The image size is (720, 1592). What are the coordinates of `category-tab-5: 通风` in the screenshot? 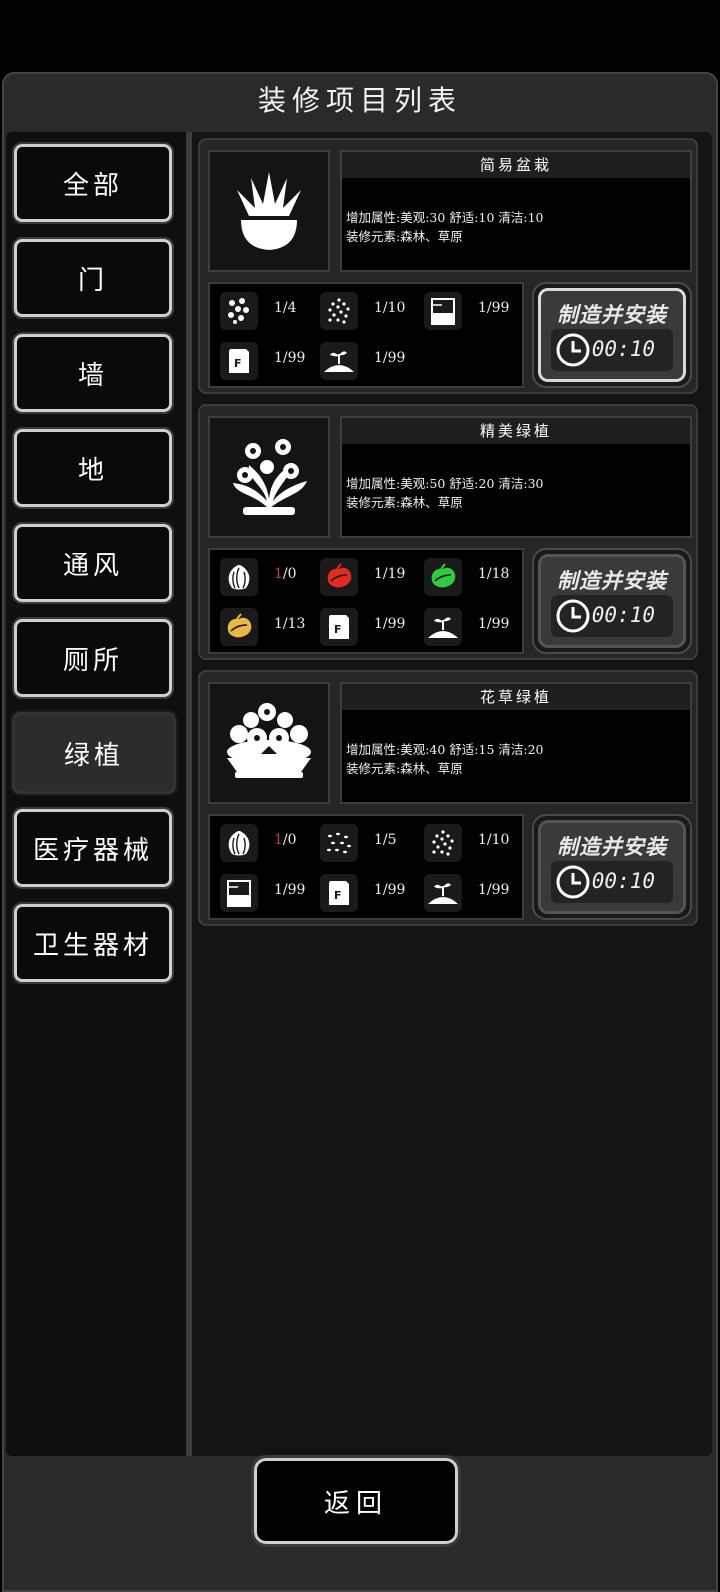 It's located at (93, 563).